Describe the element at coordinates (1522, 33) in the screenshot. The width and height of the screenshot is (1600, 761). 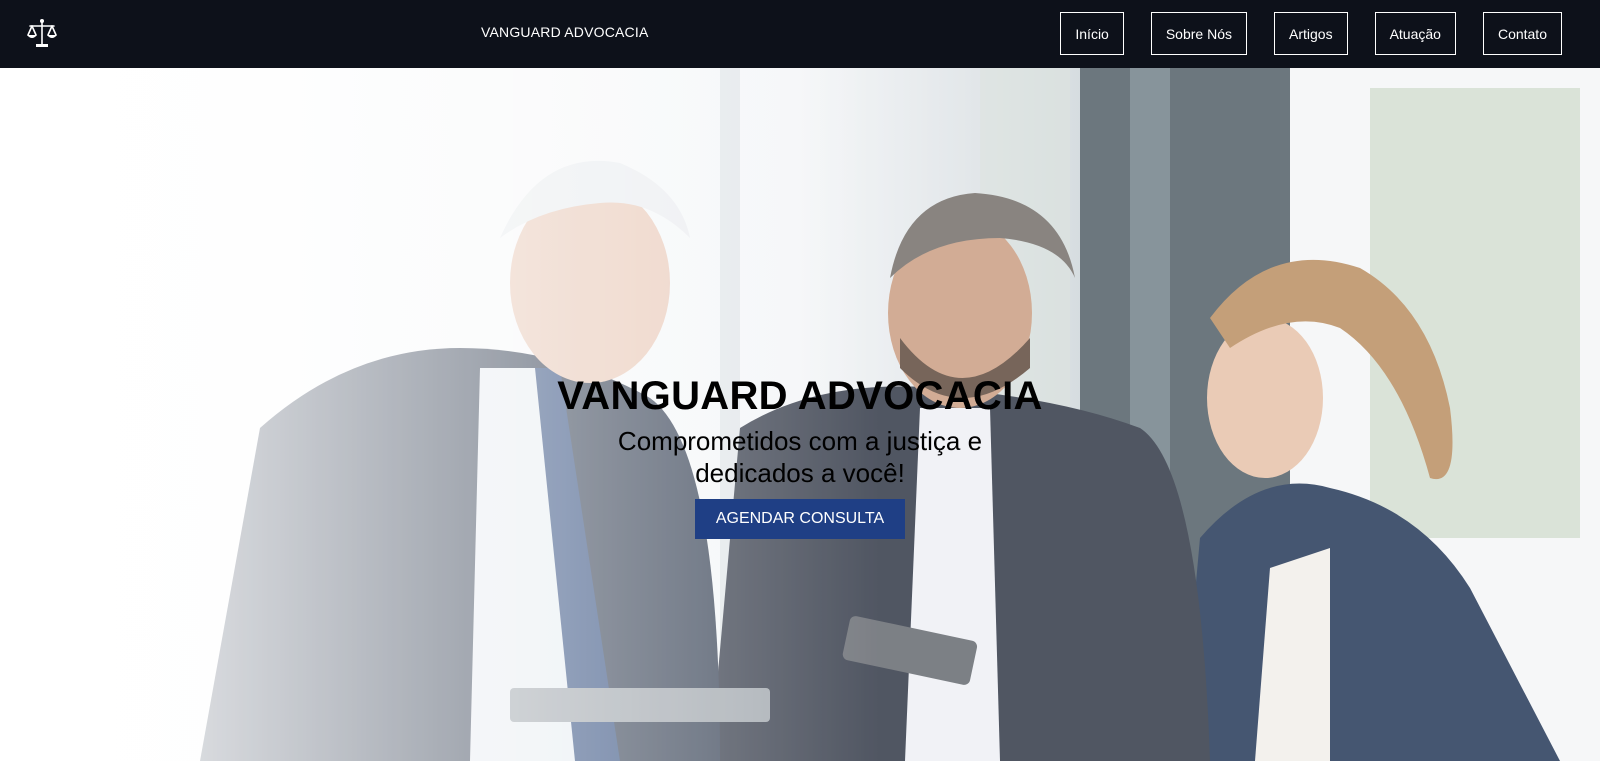
I see `nav-contato: Contato` at that location.